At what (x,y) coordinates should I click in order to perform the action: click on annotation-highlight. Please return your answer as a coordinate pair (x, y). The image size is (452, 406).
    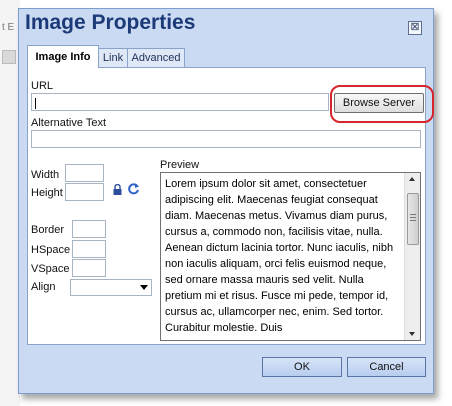
    Looking at the image, I should click on (382, 104).